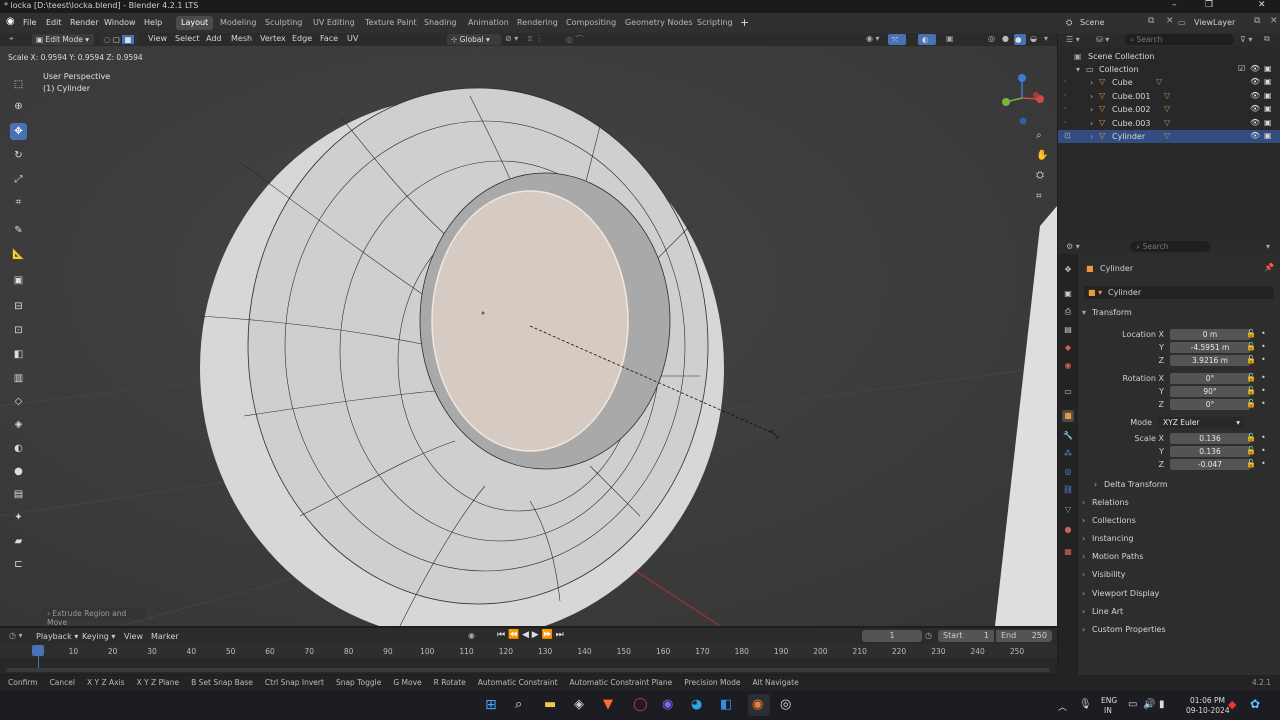 The width and height of the screenshot is (1280, 720). I want to click on panel-motion-paths: › Motion Paths, so click(1179, 560).